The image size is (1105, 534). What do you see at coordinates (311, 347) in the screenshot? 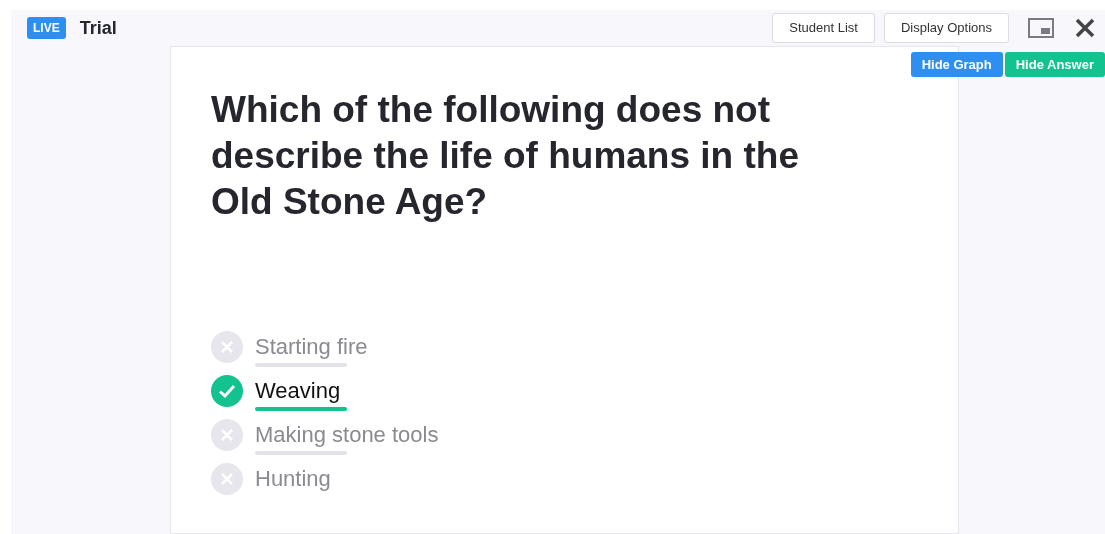
I see `option-label: Starting fire` at bounding box center [311, 347].